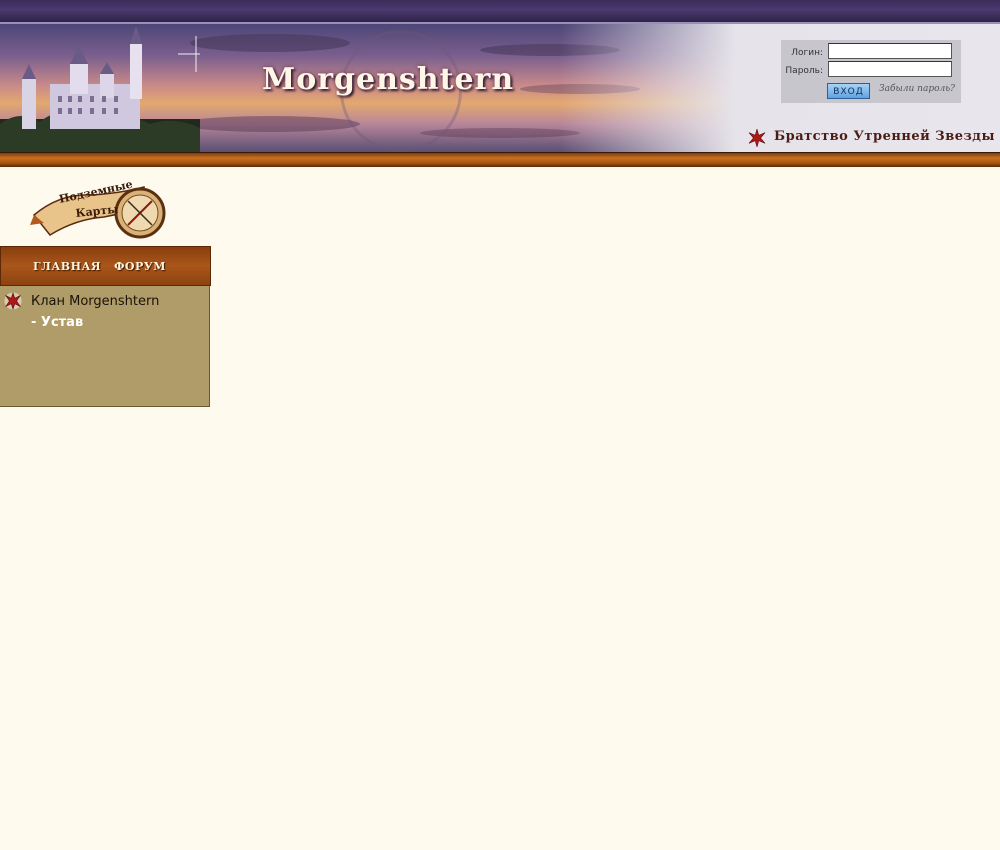 This screenshot has height=850, width=1000. What do you see at coordinates (100, 209) in the screenshot?
I see `underground-maps-logo: Подземные Карты` at bounding box center [100, 209].